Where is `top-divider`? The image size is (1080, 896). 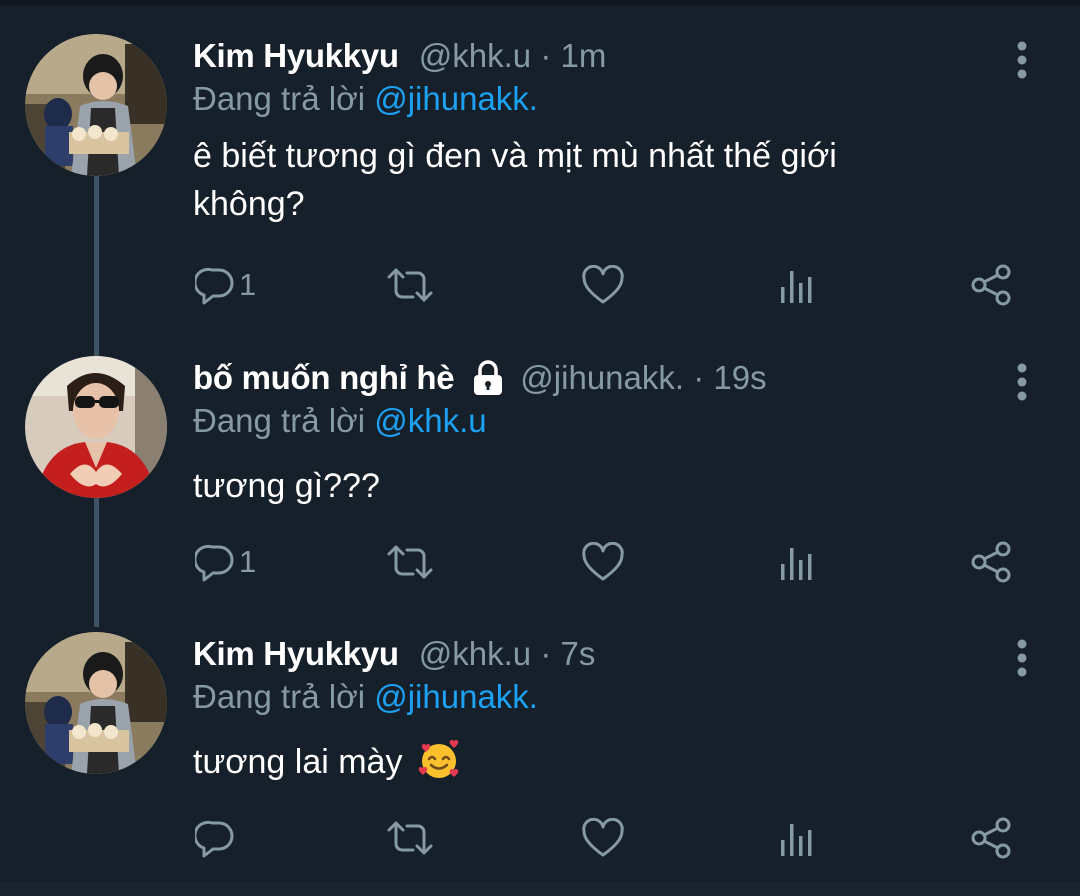
top-divider is located at coordinates (540, 3).